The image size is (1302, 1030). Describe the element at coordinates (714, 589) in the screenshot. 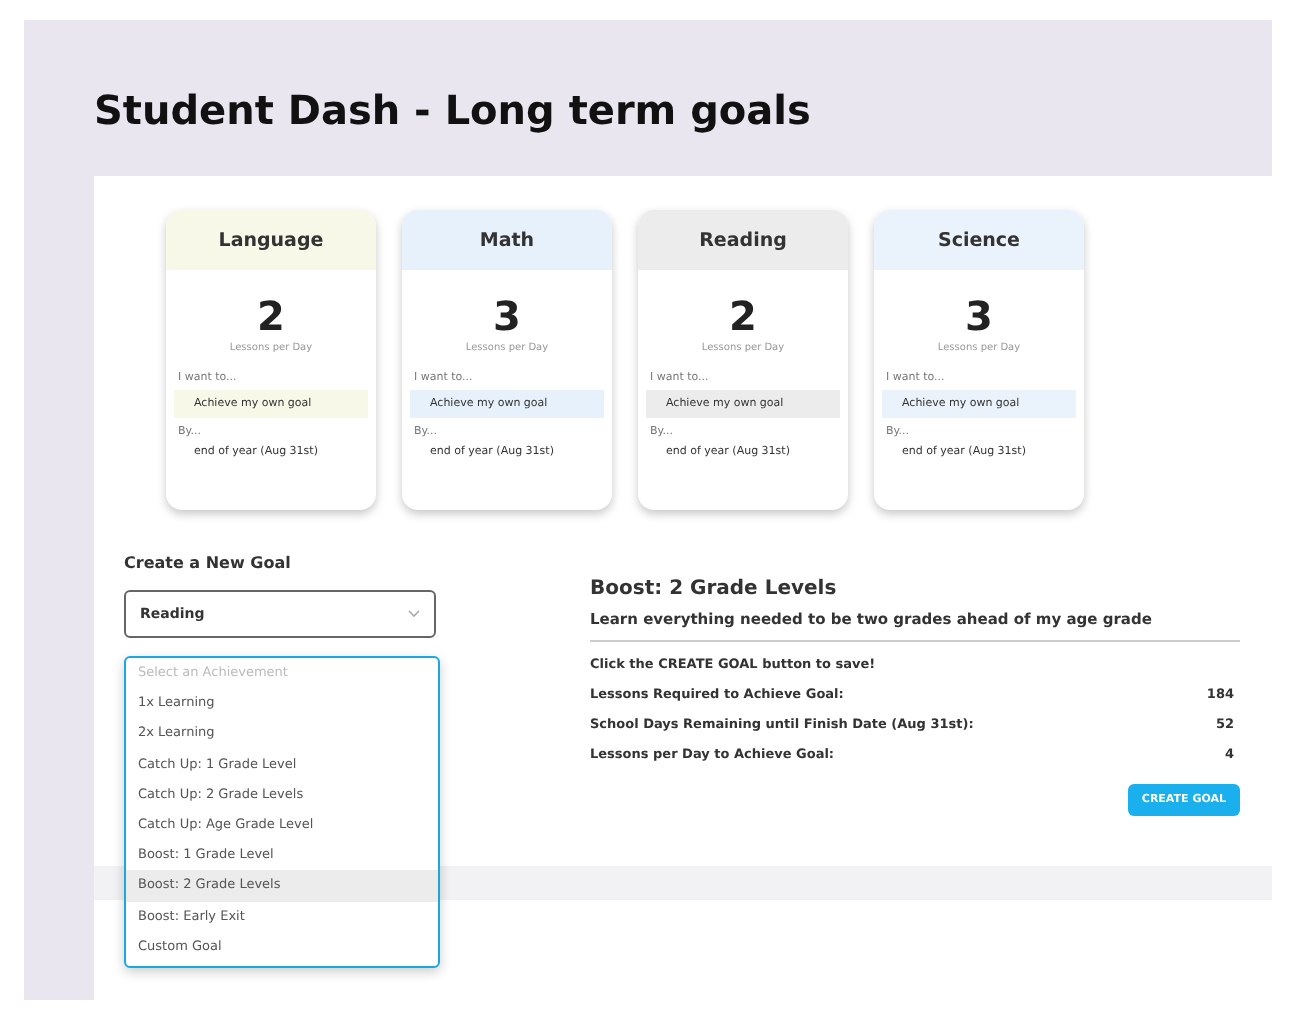

I see `goal-title: Boost: 2 Grade Levels` at that location.